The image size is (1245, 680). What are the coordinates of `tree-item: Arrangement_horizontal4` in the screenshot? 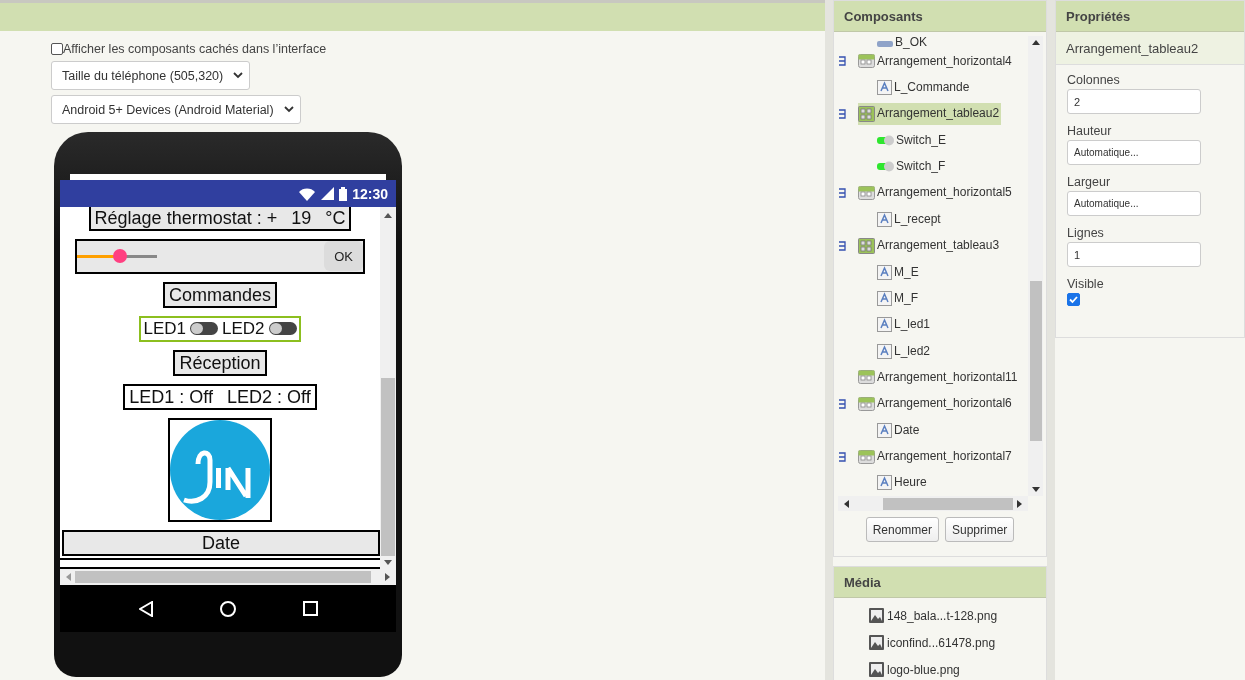 It's located at (936, 61).